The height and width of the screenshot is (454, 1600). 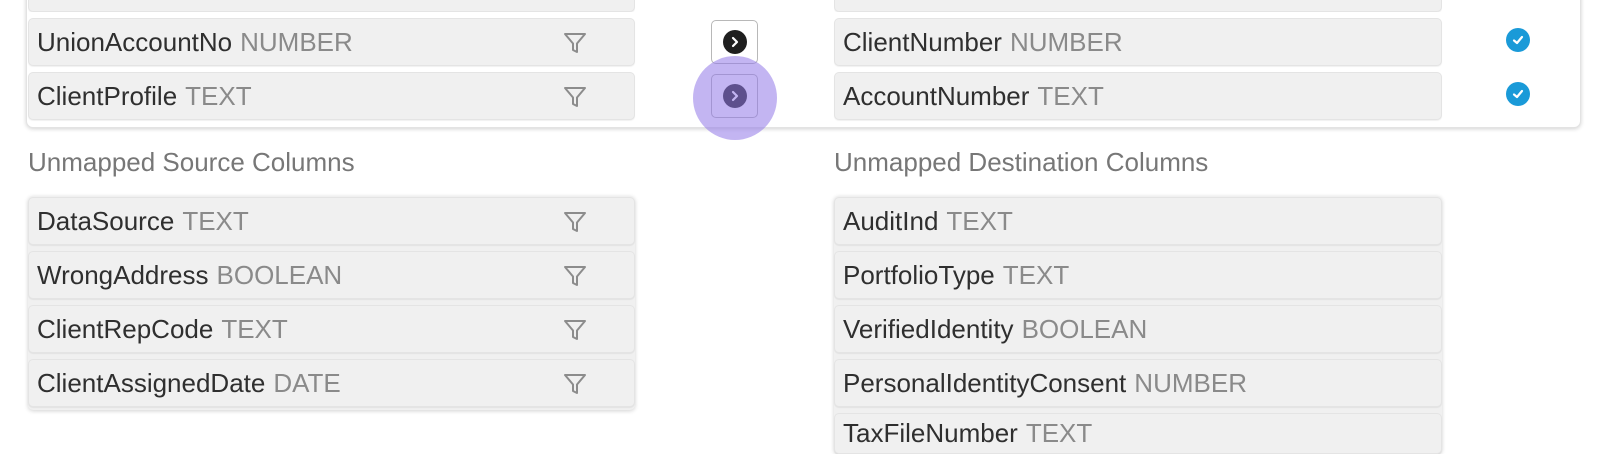 What do you see at coordinates (1138, 433) in the screenshot?
I see `destination-column-row: TaxFileNumber TEXT` at bounding box center [1138, 433].